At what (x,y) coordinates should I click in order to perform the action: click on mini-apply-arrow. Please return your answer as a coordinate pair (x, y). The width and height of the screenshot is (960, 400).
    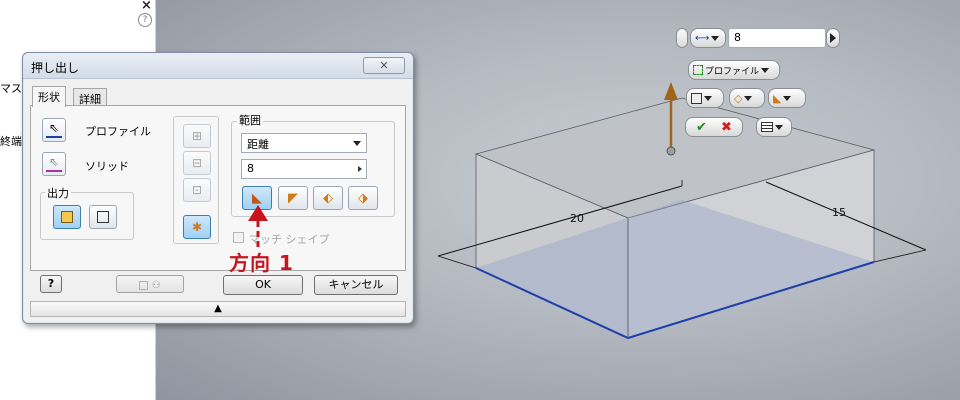
    Looking at the image, I should click on (833, 38).